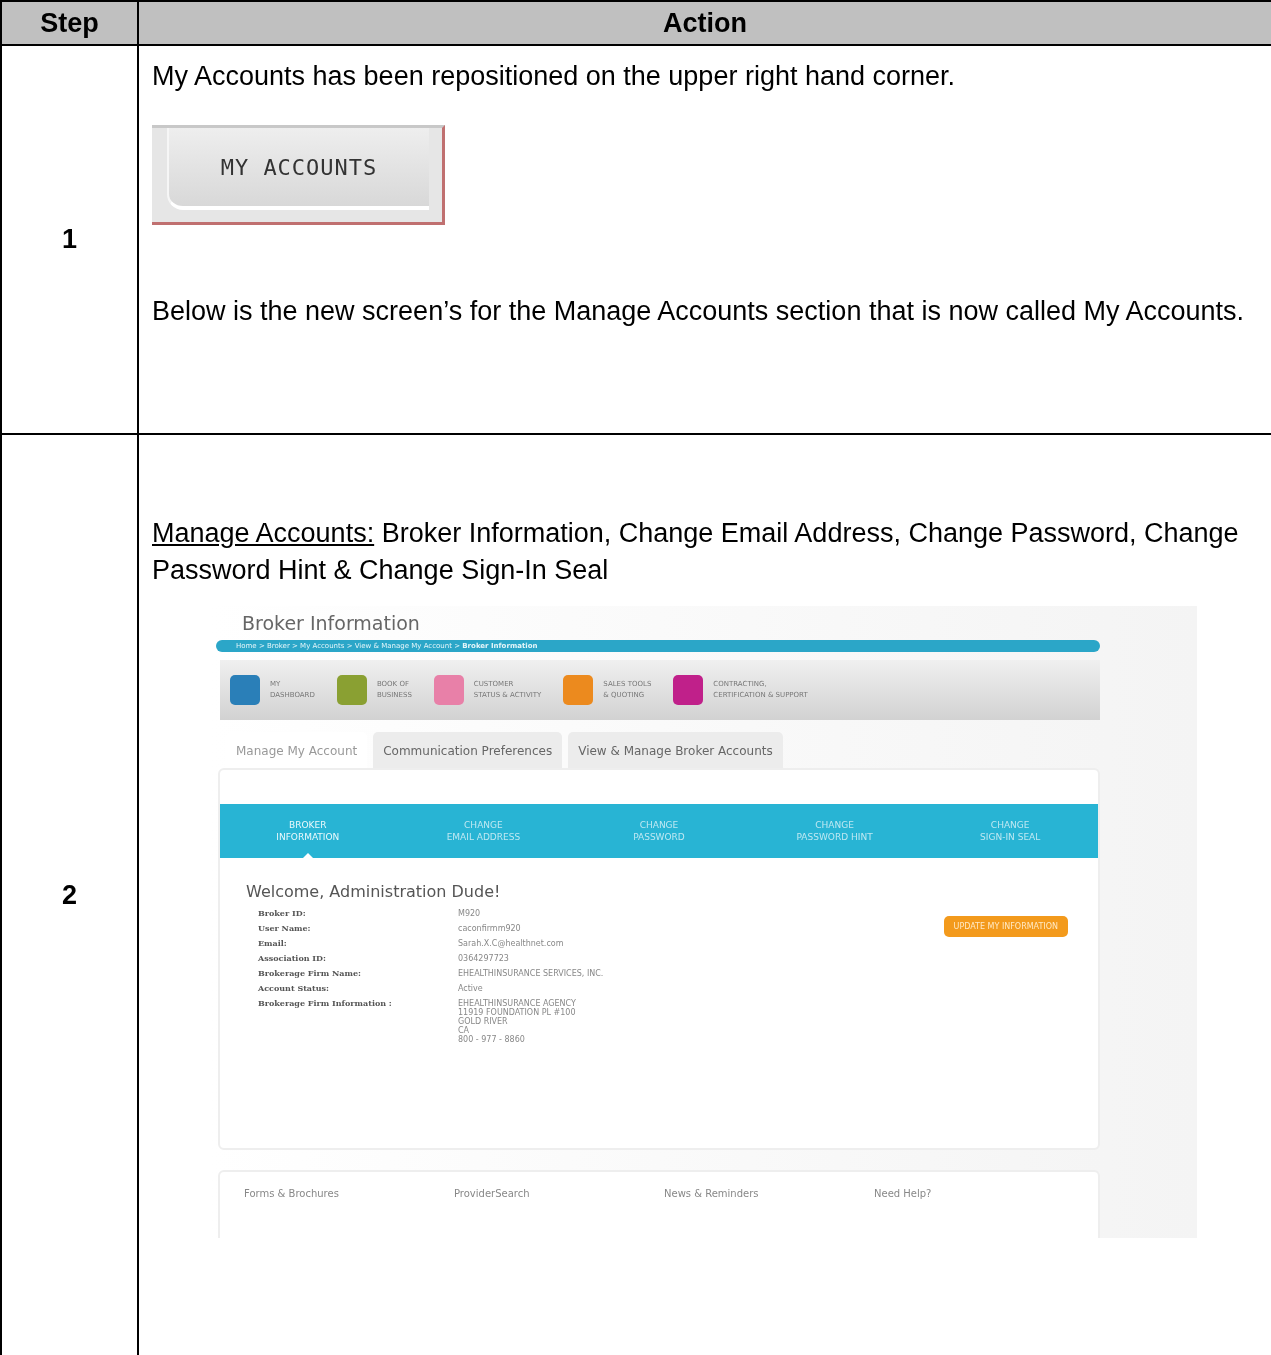  I want to click on column-header: Step, so click(70, 24).